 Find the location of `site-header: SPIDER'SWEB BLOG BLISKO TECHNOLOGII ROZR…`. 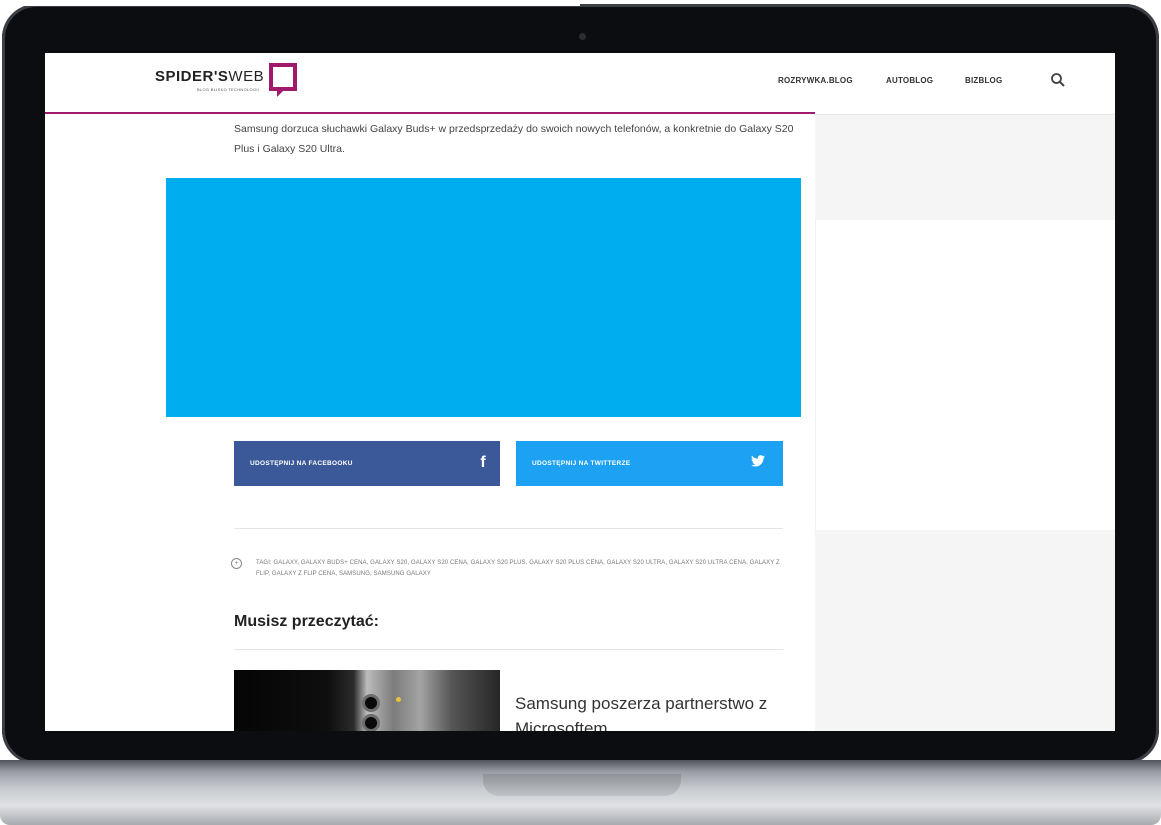

site-header: SPIDER'SWEB BLOG BLISKO TECHNOLOGII ROZR… is located at coordinates (580, 83).